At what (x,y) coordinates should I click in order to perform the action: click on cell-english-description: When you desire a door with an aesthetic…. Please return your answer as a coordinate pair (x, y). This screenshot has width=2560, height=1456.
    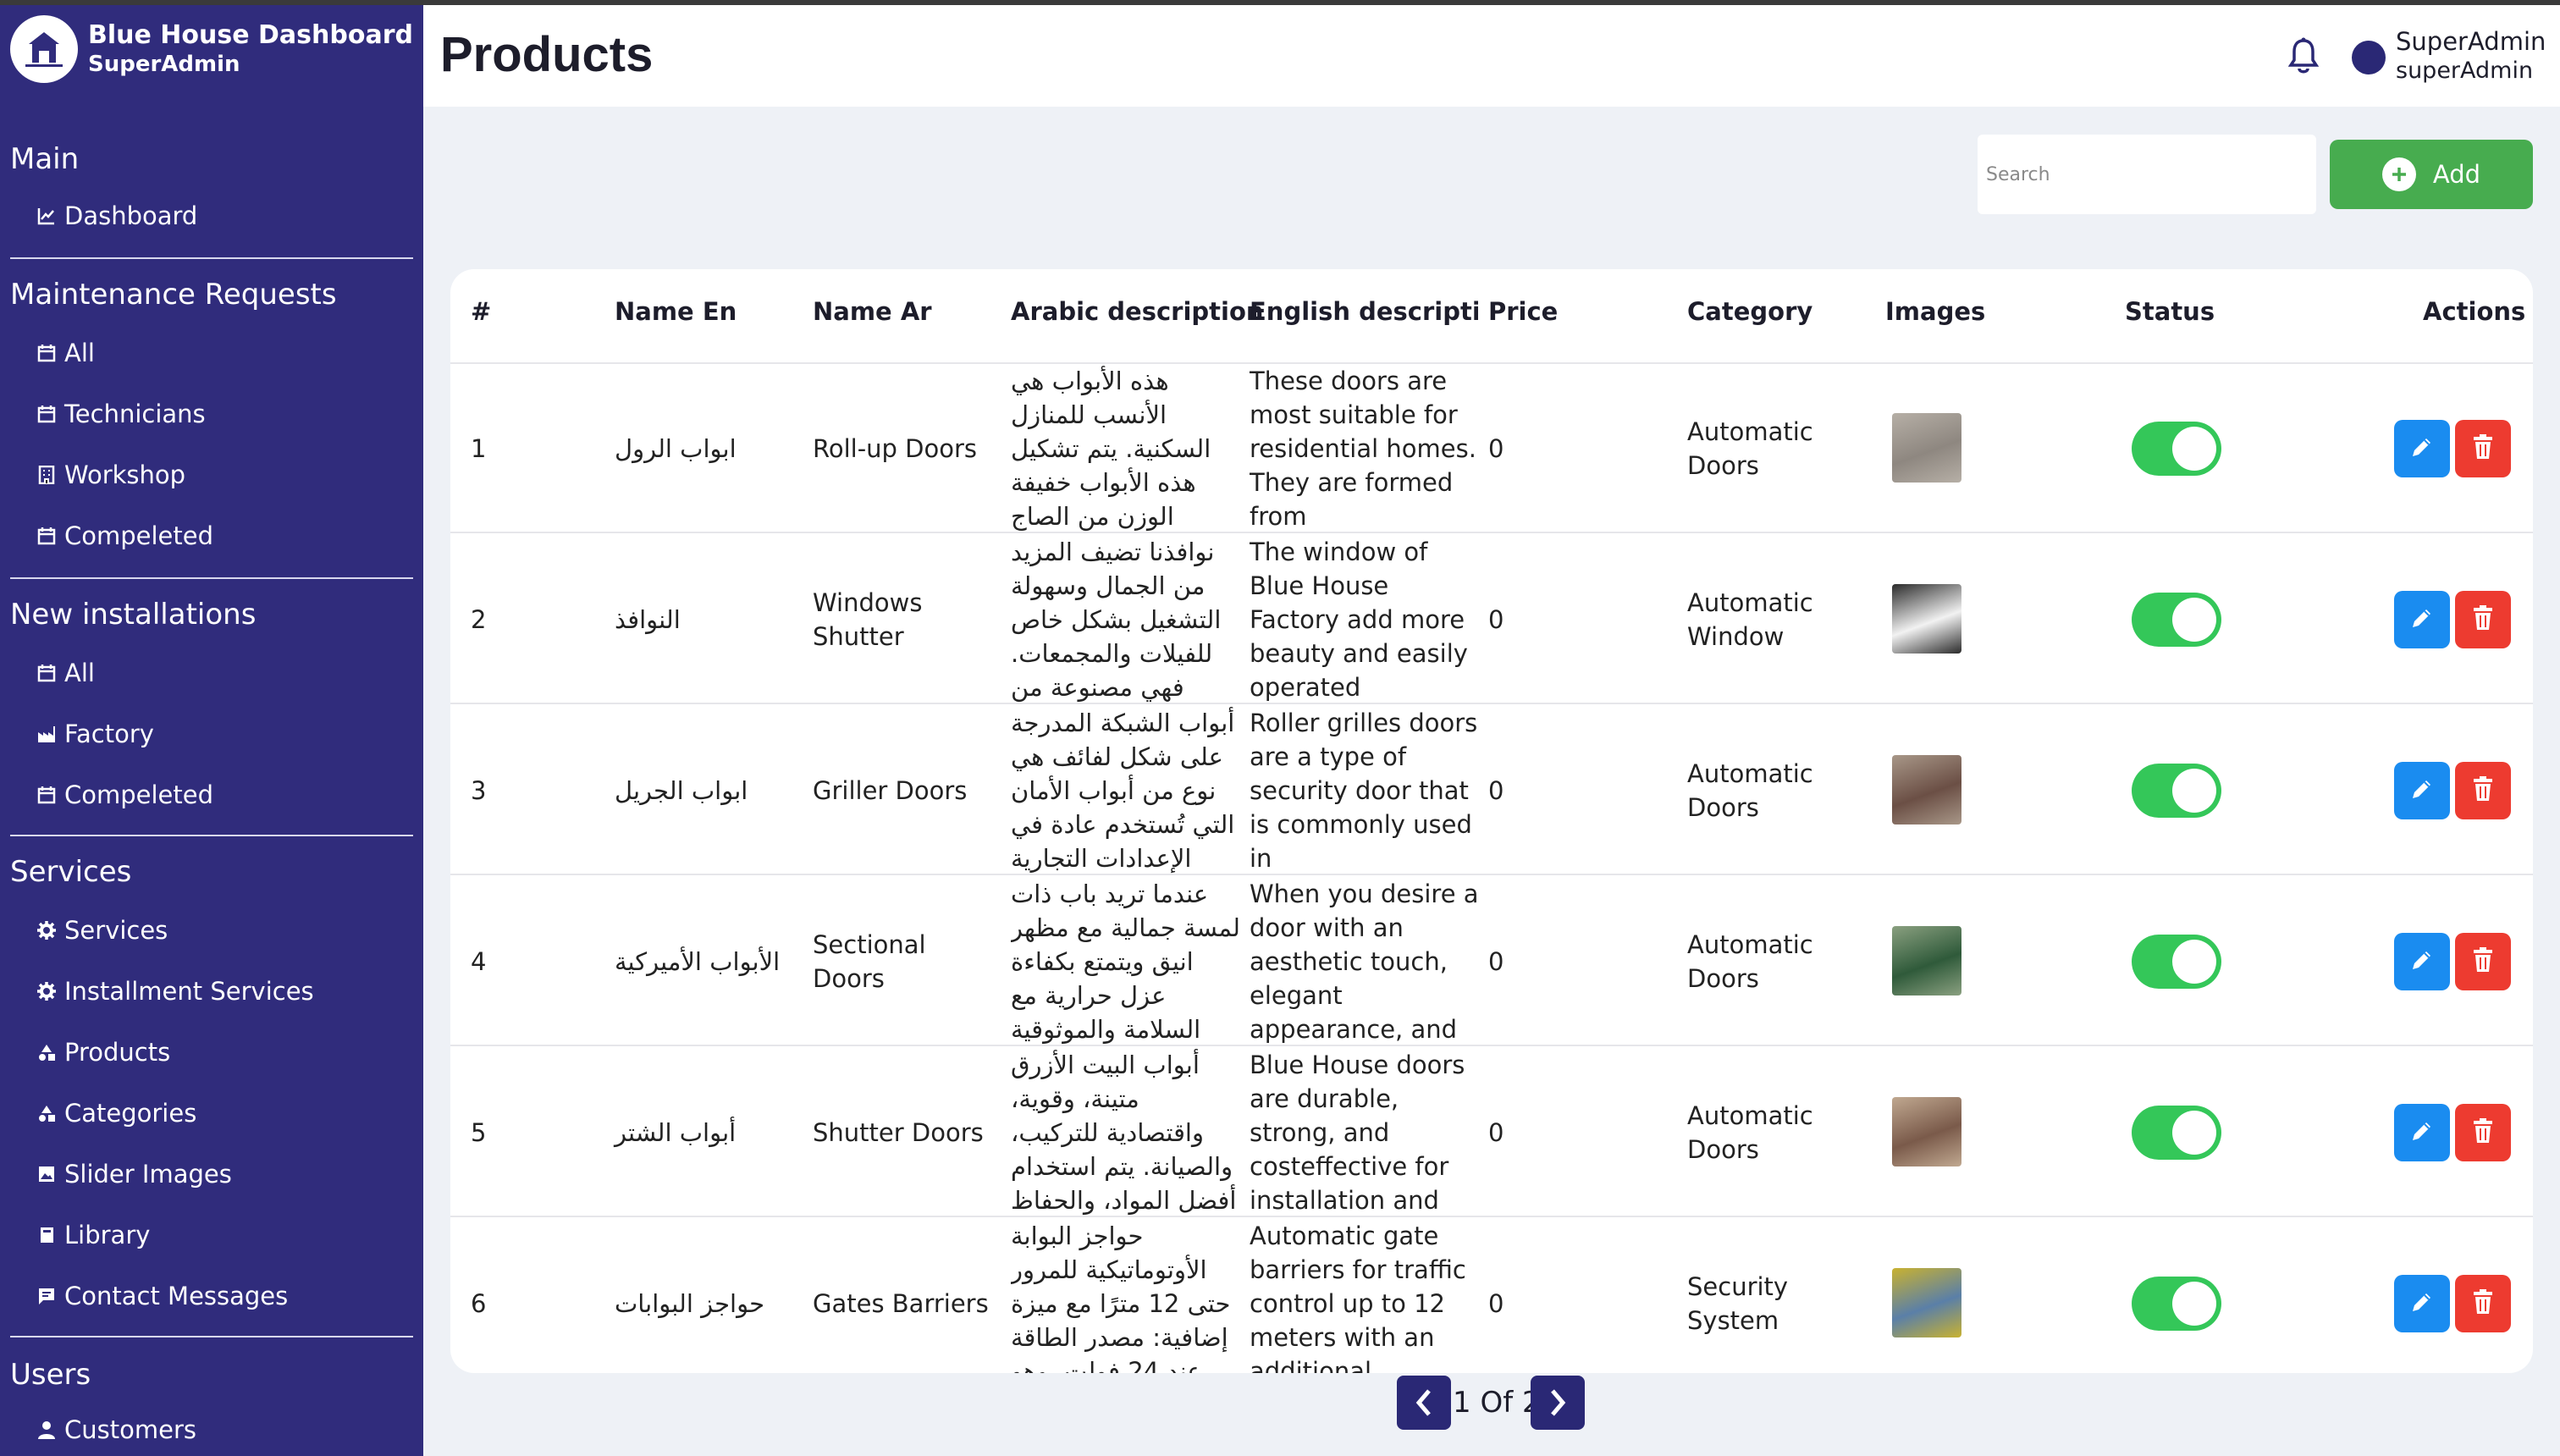
    Looking at the image, I should click on (1364, 962).